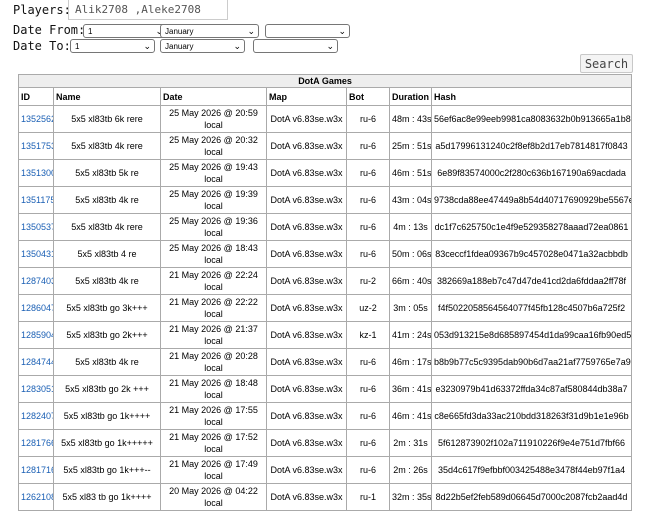  Describe the element at coordinates (37, 497) in the screenshot. I see `game-id-link: 1262108` at that location.